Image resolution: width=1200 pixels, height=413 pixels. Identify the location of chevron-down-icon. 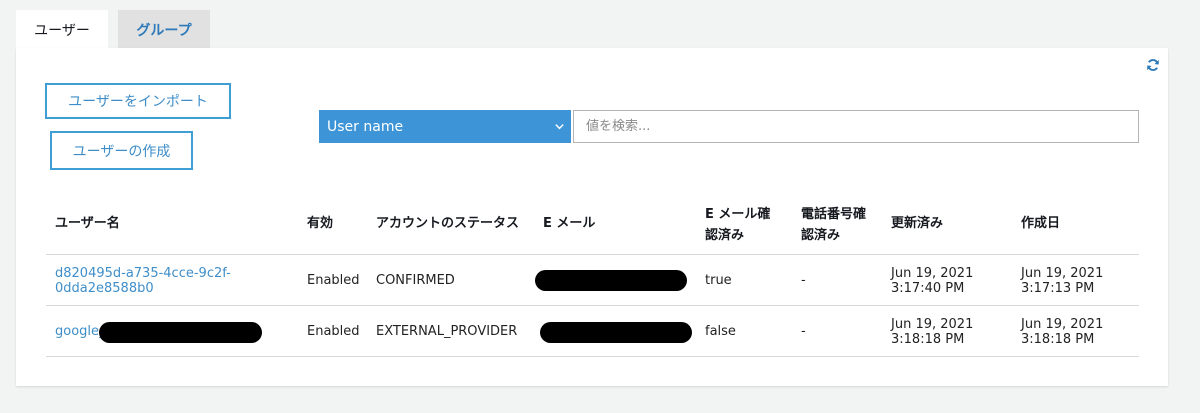
(559, 127).